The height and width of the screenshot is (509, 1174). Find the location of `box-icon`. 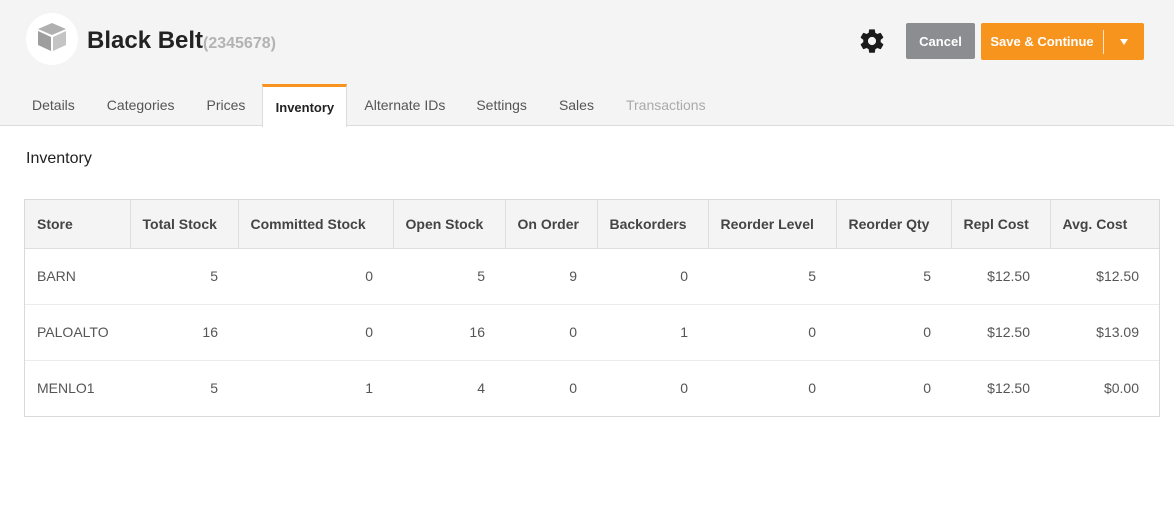

box-icon is located at coordinates (52, 39).